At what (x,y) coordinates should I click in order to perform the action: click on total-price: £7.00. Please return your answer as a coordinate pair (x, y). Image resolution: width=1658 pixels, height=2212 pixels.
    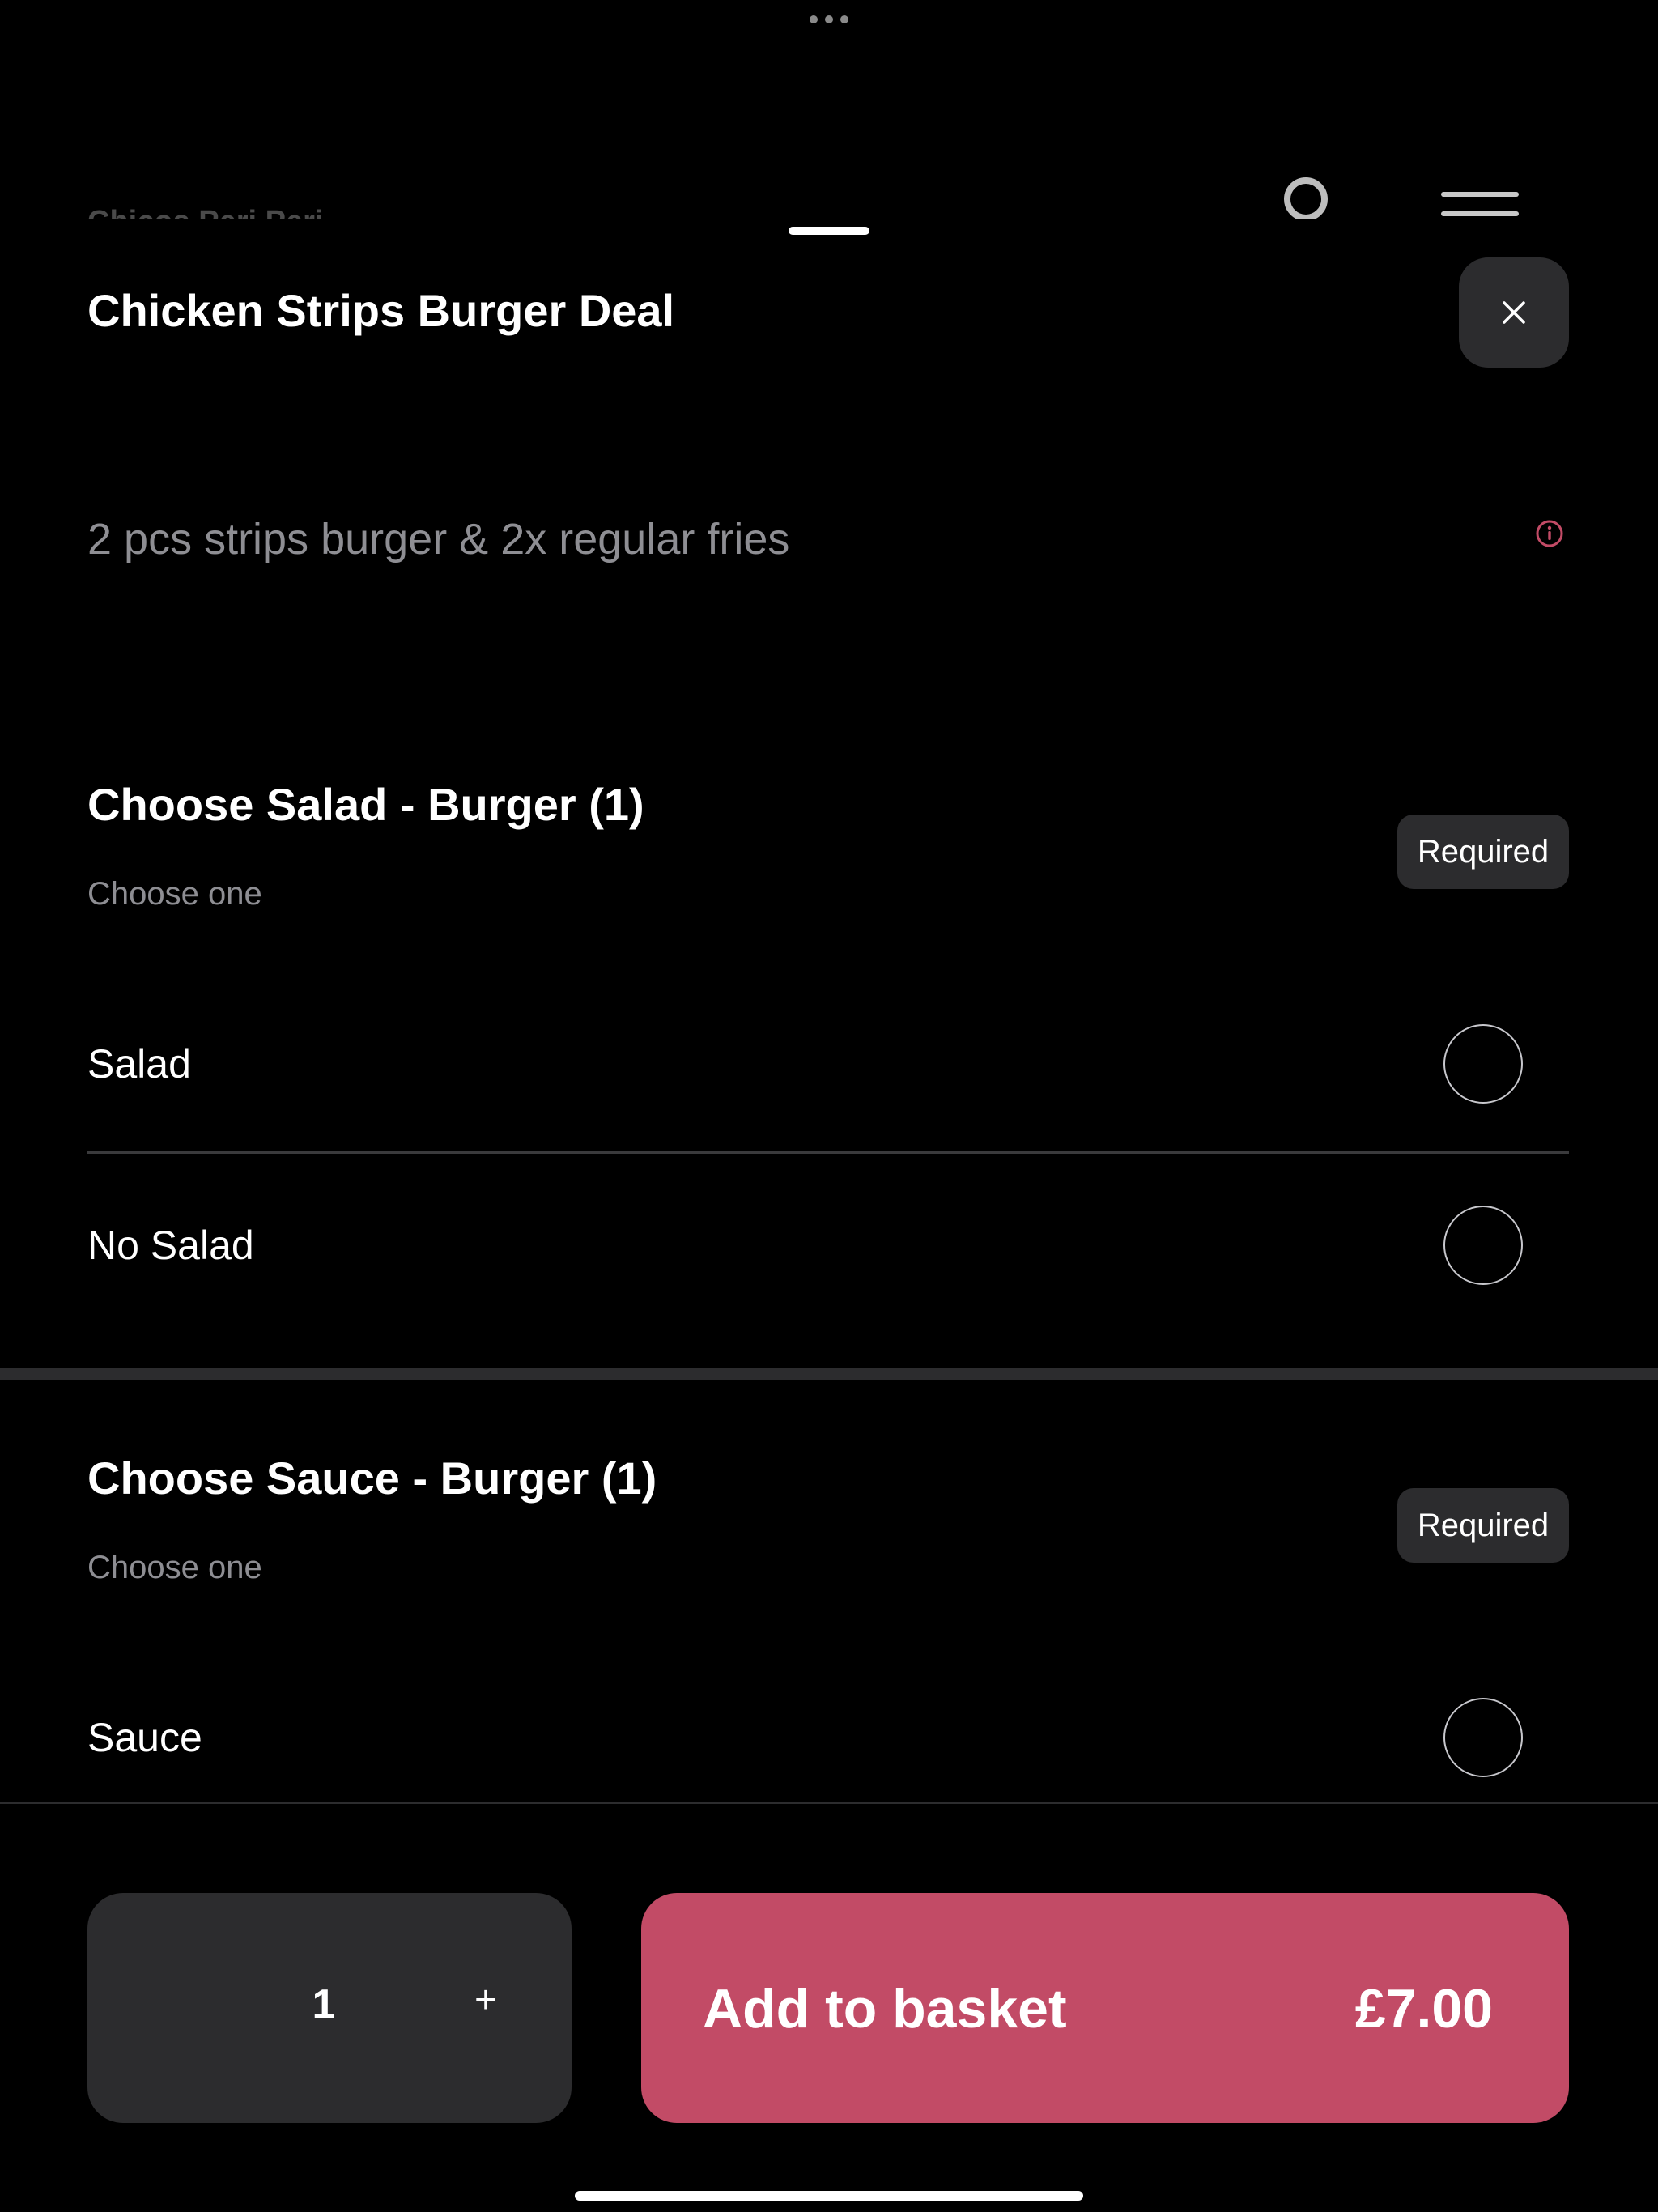
    Looking at the image, I should click on (1423, 2009).